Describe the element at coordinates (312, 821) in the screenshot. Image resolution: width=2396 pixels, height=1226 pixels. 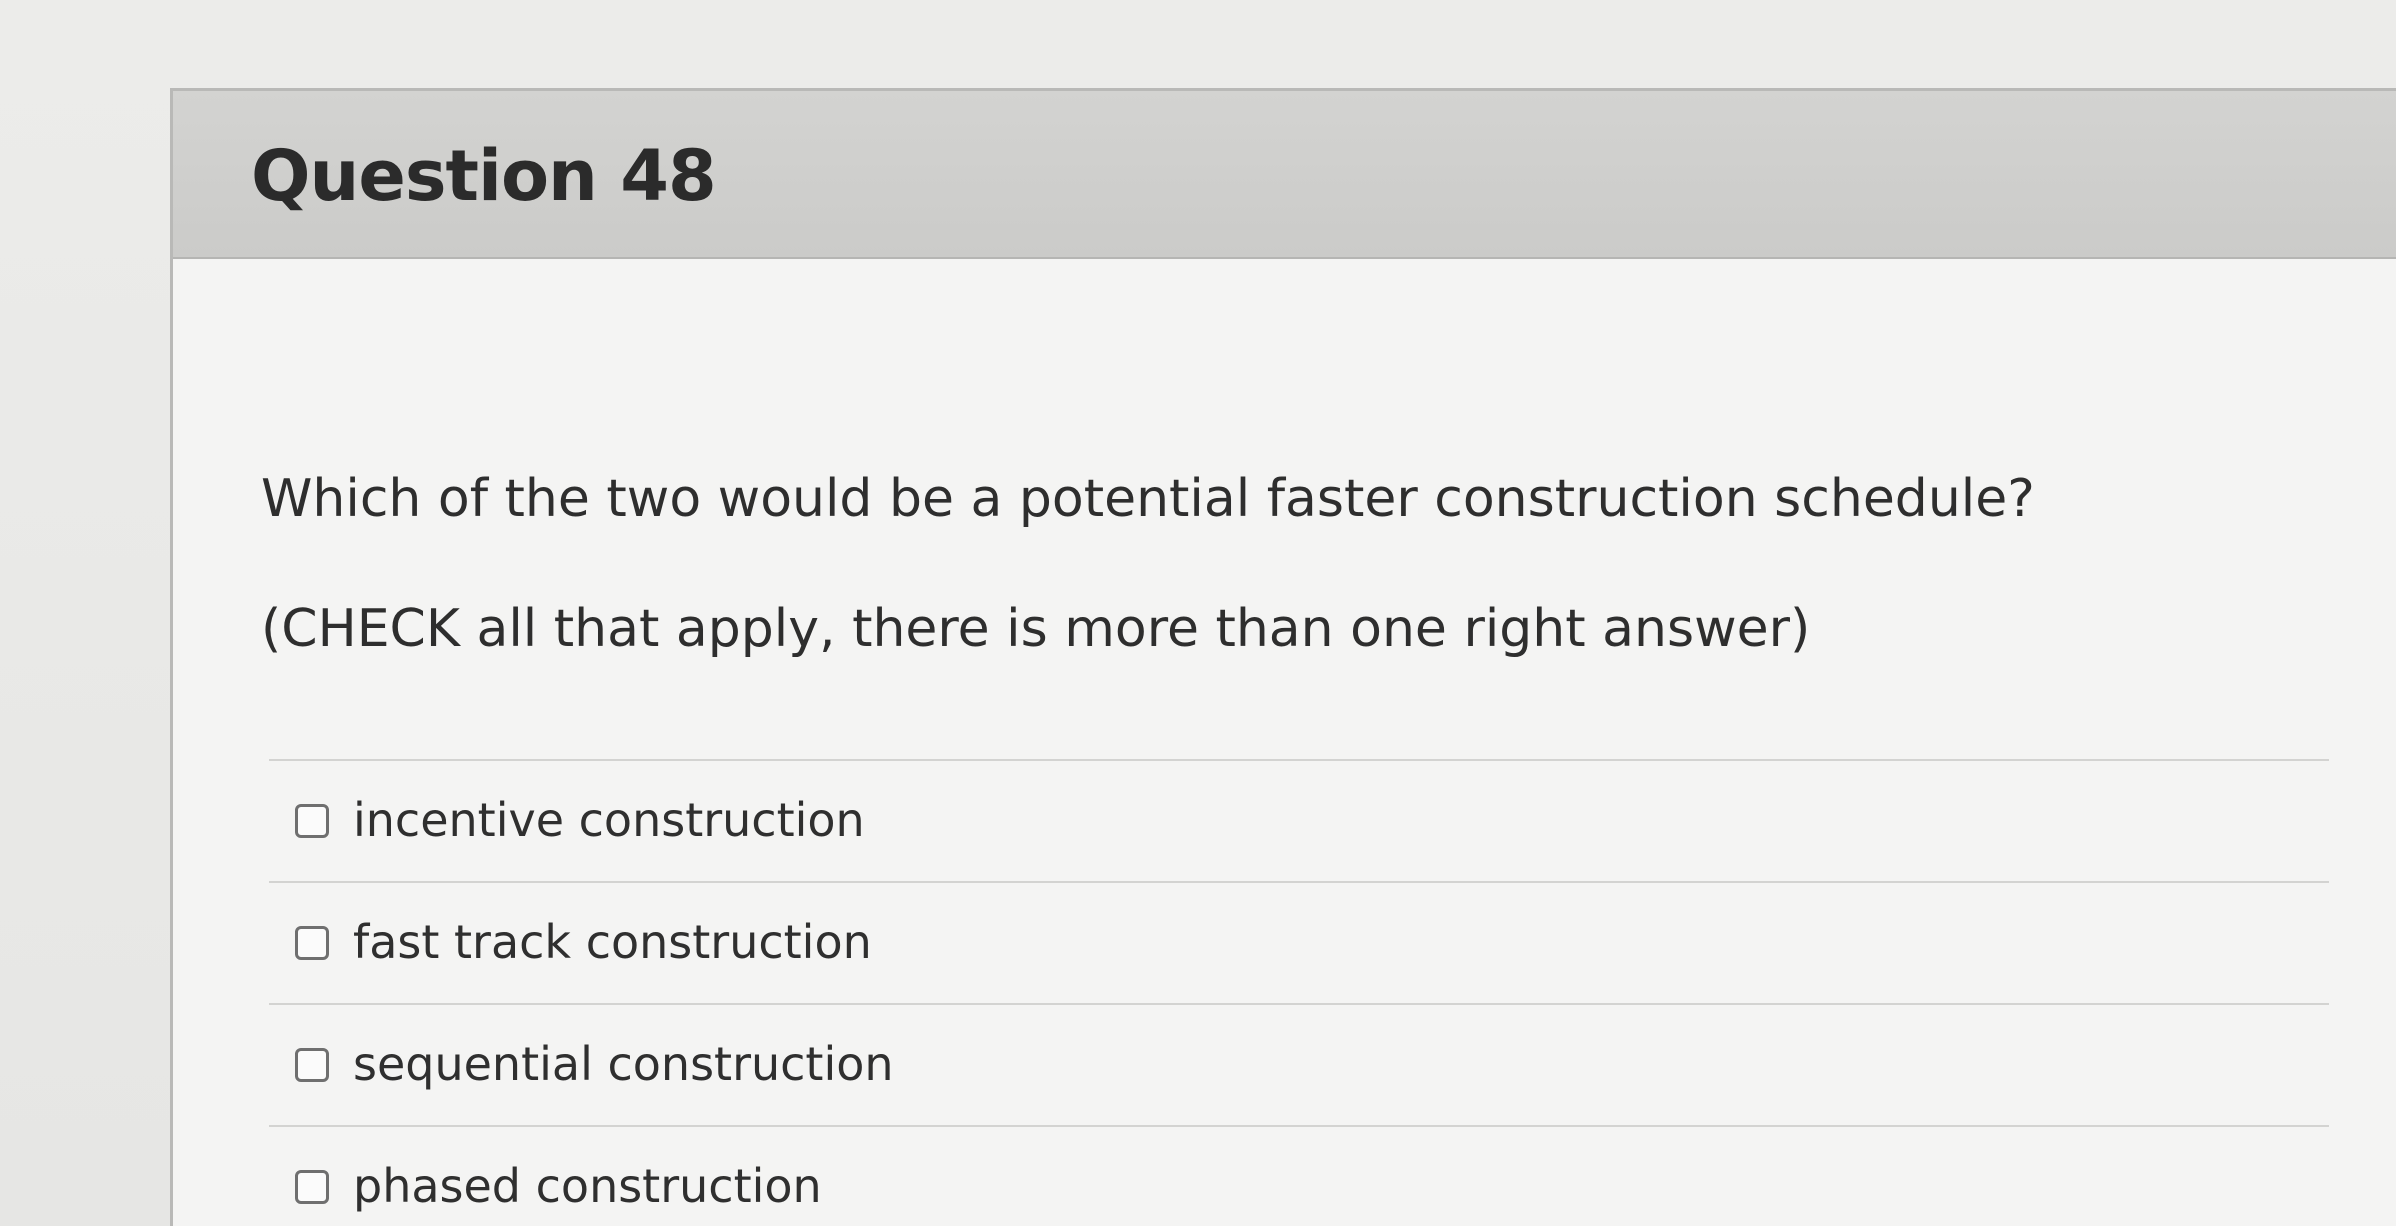
I see `checkbox-incentive-construction` at that location.